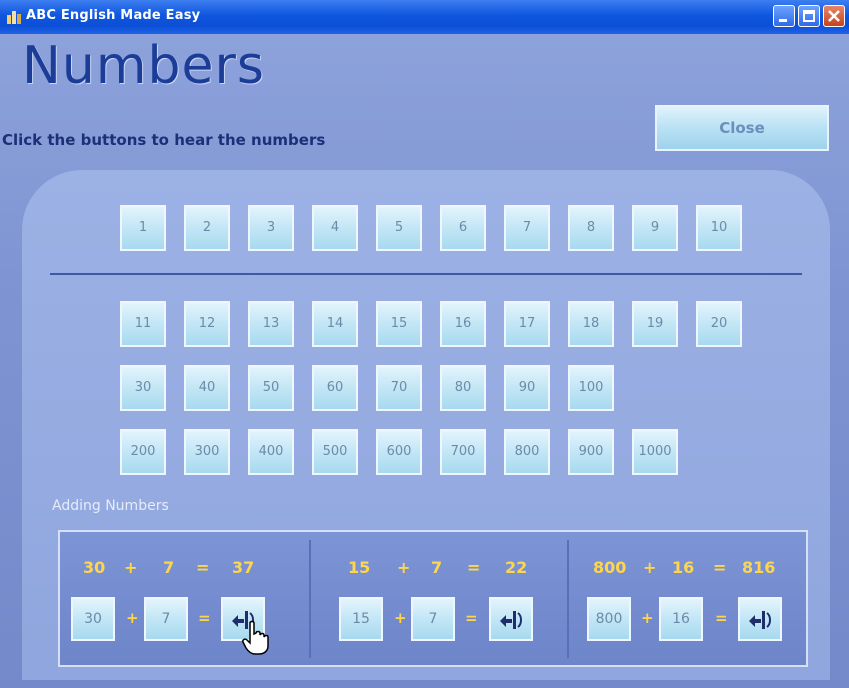 The height and width of the screenshot is (688, 849). What do you see at coordinates (271, 324) in the screenshot?
I see `number-button-13: 13` at bounding box center [271, 324].